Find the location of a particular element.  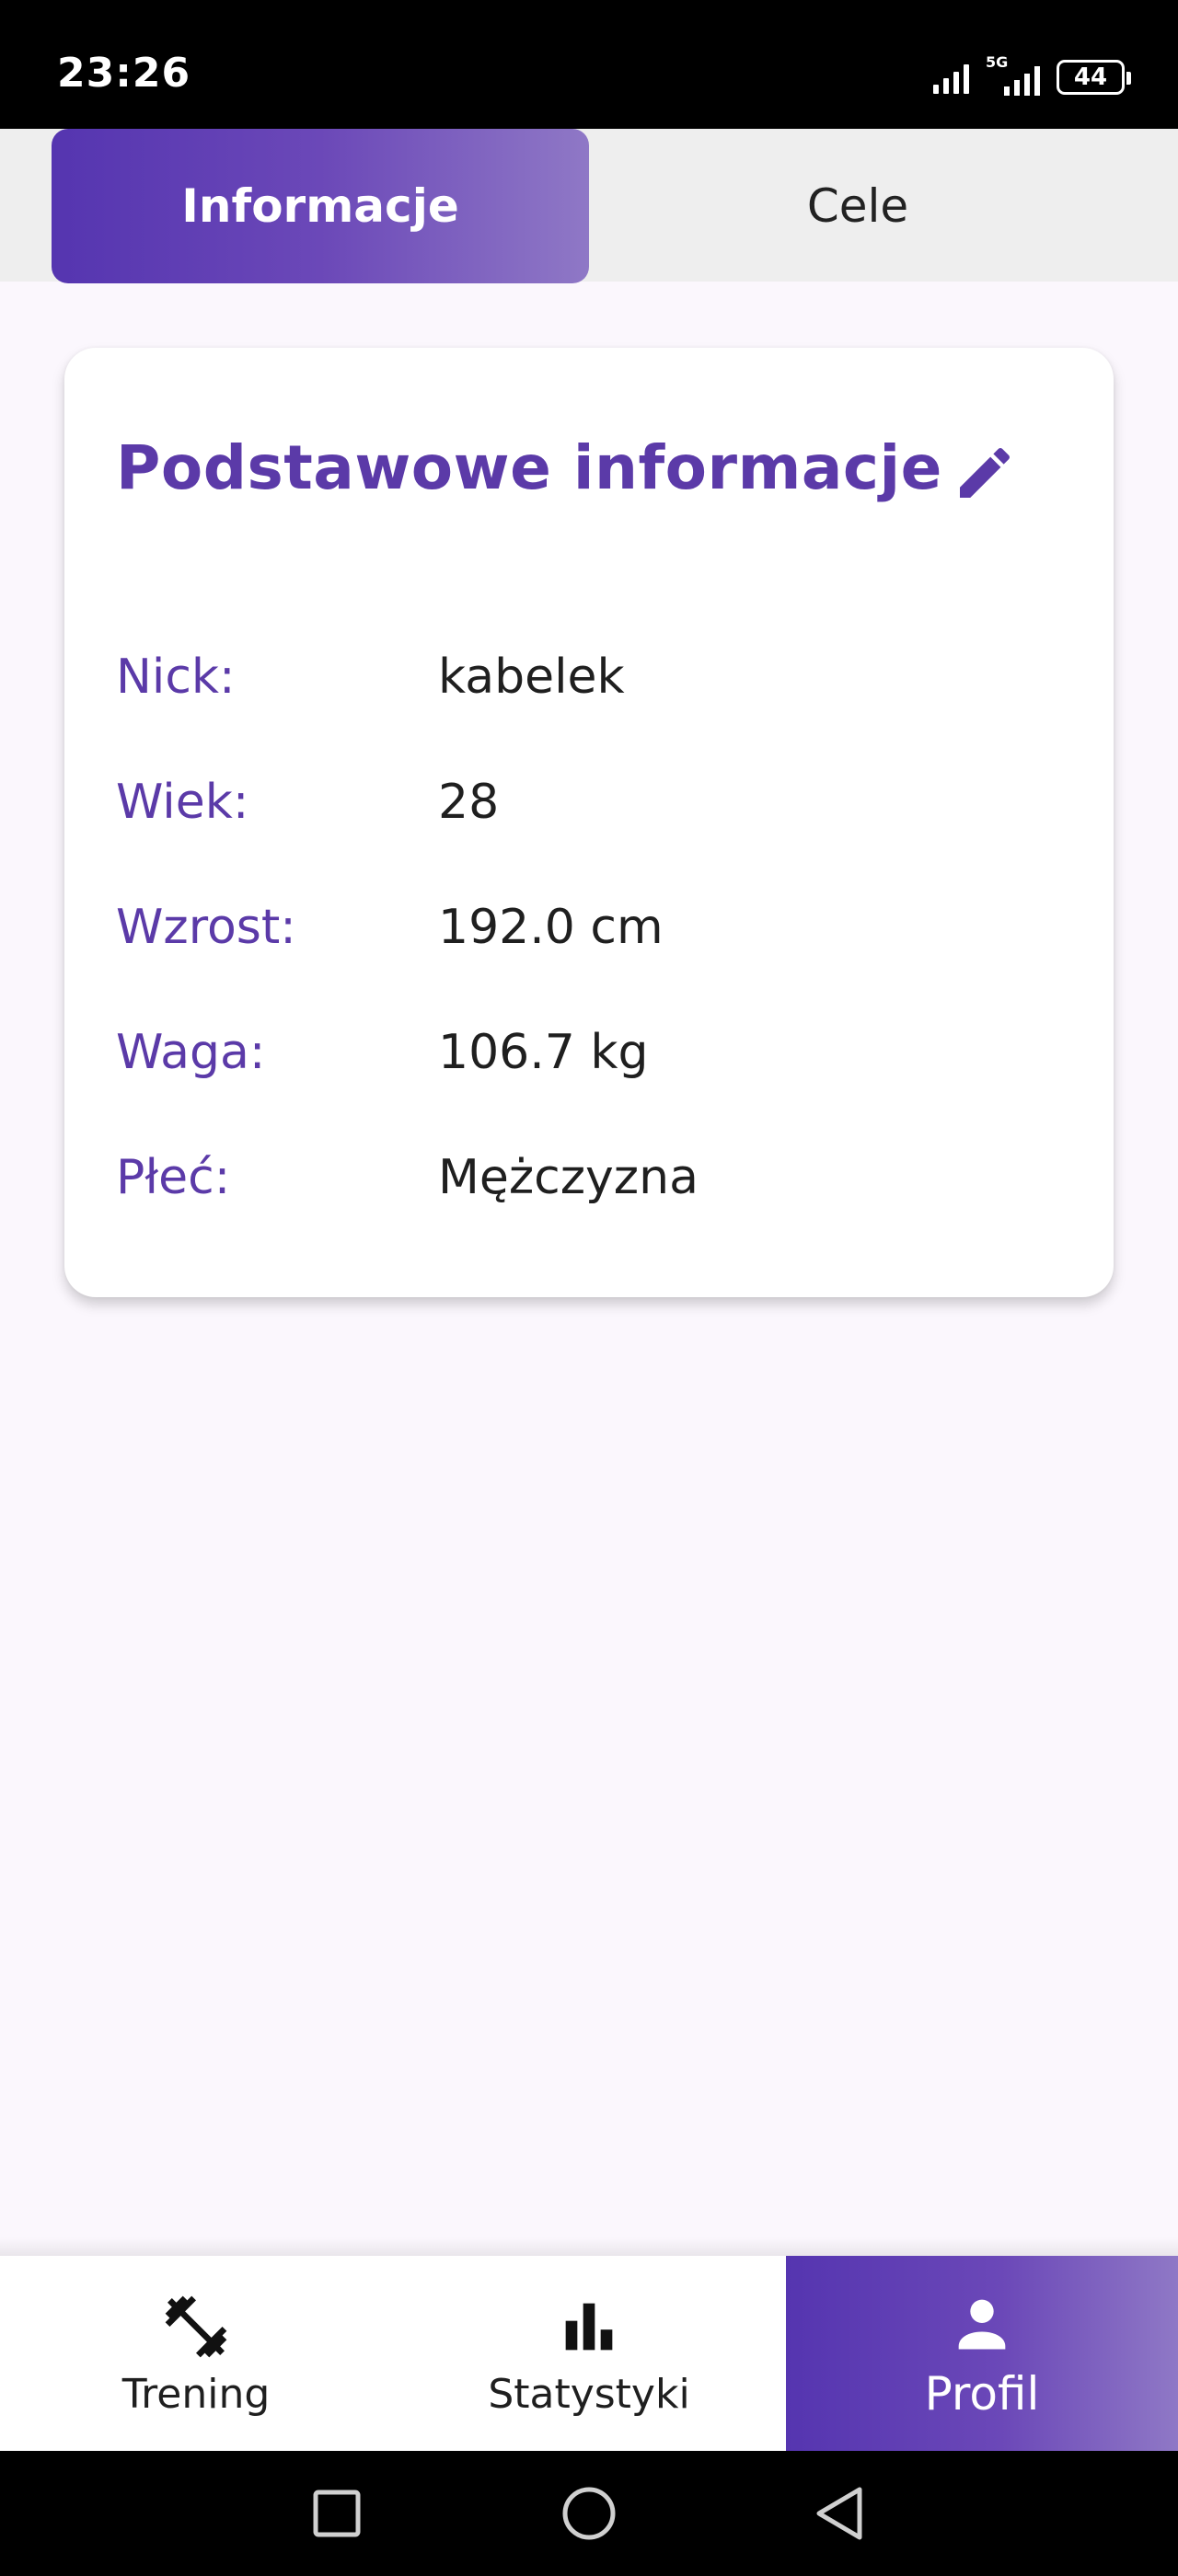

bottom-nav: Trening Statystyki Profil is located at coordinates (589, 2353).